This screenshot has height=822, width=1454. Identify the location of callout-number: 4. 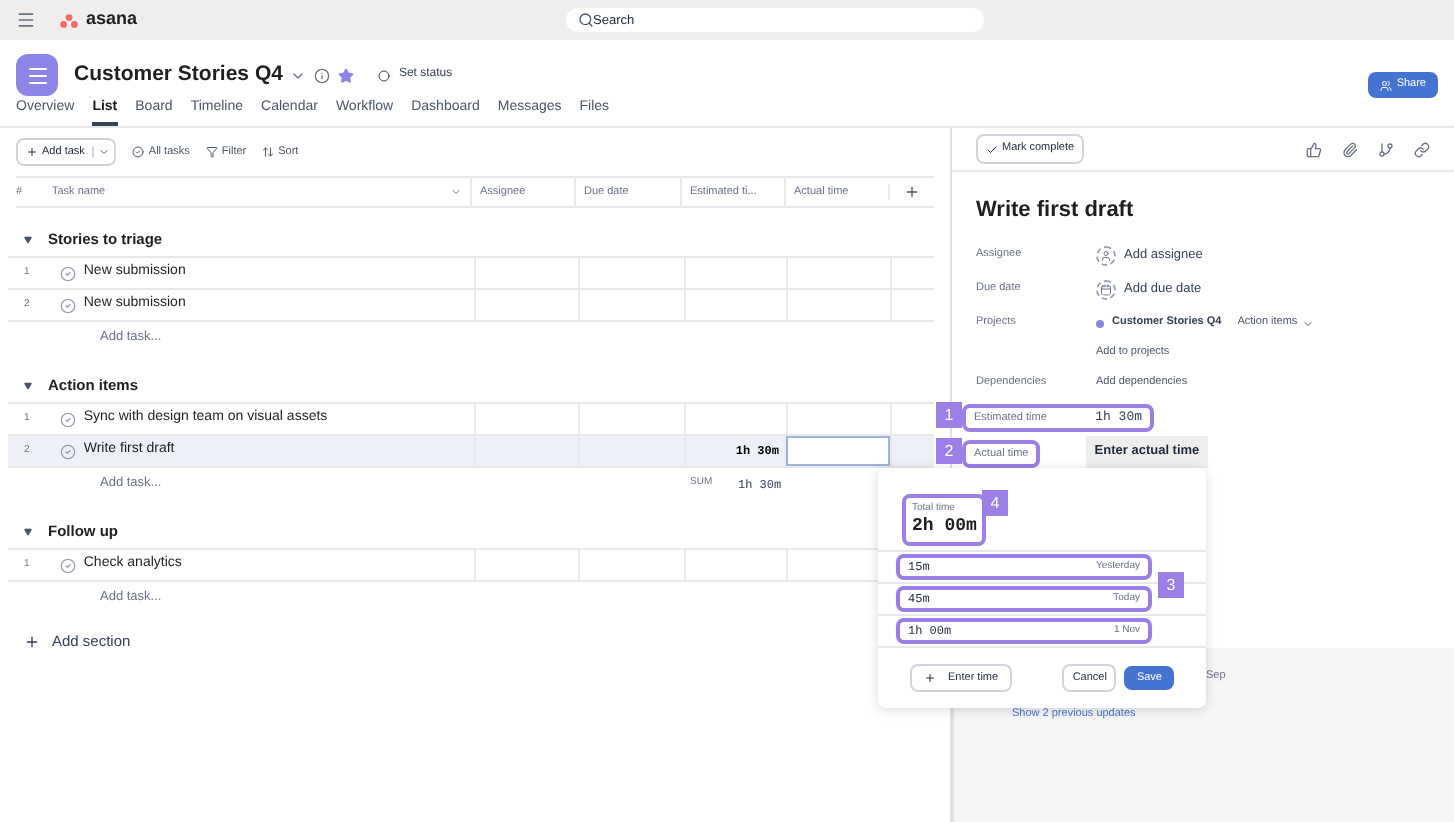
(995, 503).